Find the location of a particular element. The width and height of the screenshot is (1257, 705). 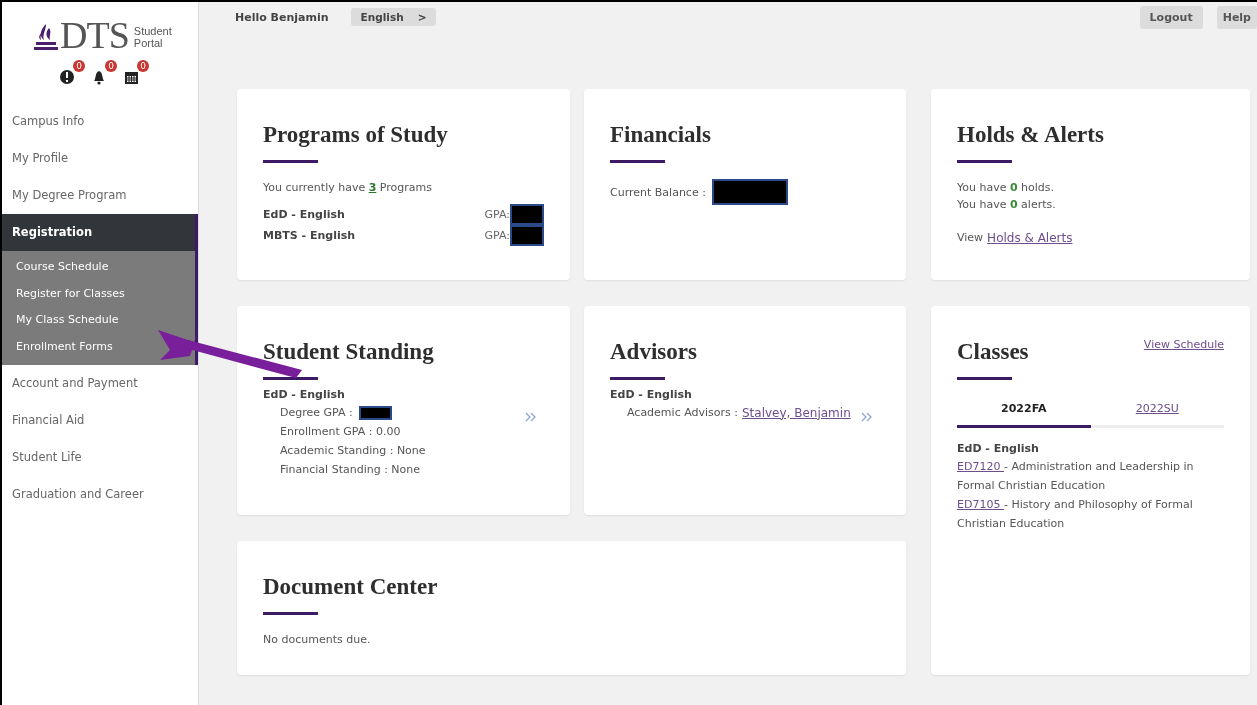

term-tab: 2022SU is located at coordinates (1157, 412).